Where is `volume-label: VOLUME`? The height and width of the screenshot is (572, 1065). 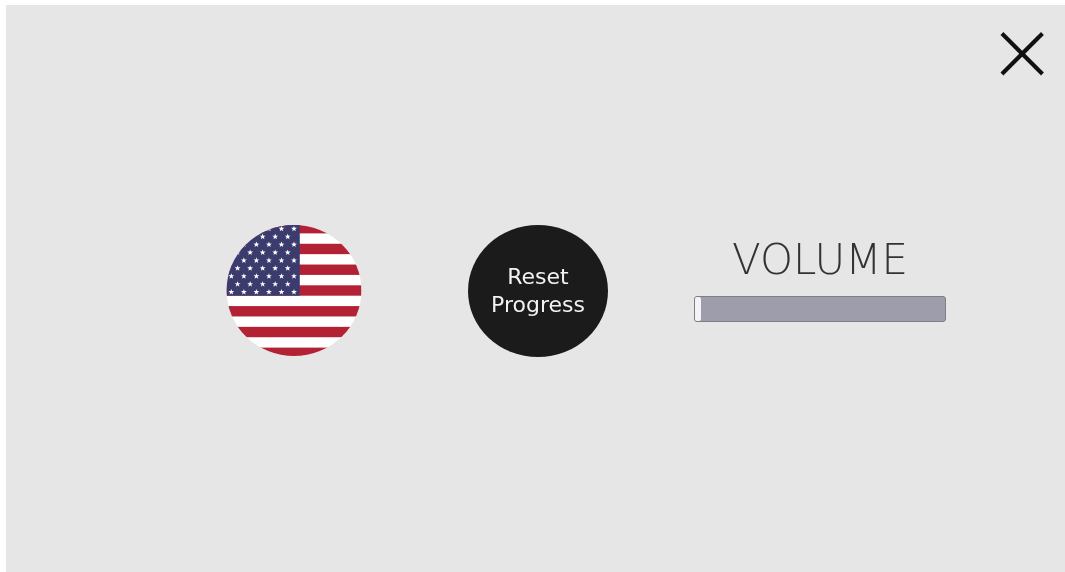
volume-label: VOLUME is located at coordinates (820, 259).